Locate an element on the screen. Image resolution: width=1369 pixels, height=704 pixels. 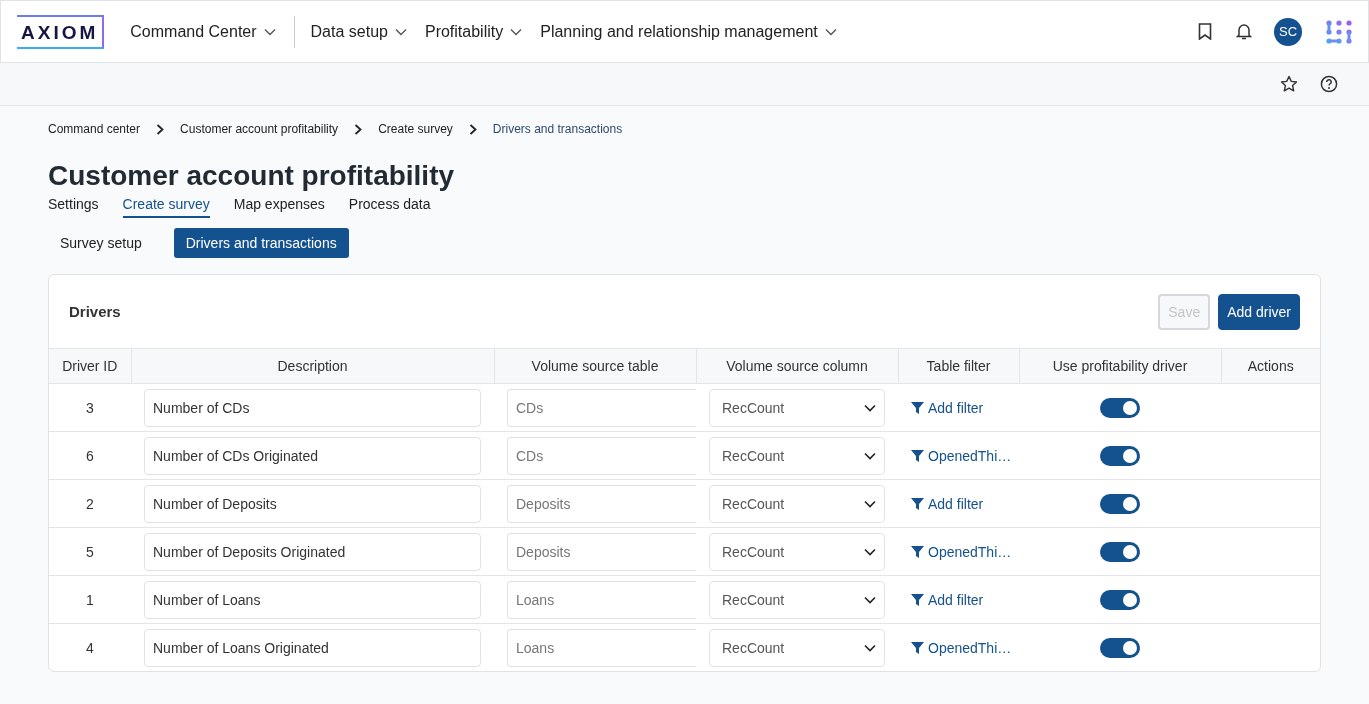
column-header: Driver ID is located at coordinates (90, 366).